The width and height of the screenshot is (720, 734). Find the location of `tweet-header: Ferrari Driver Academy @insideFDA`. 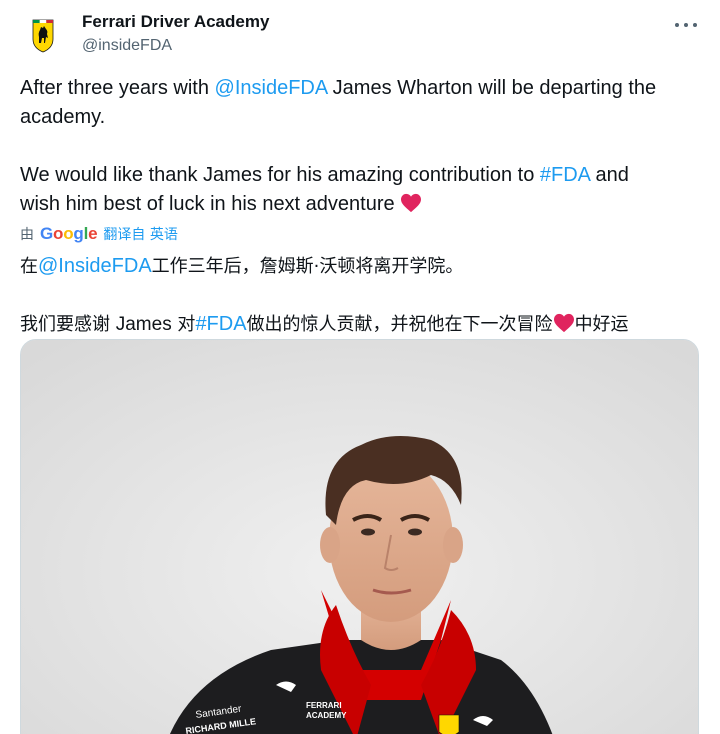

tweet-header: Ferrari Driver Academy @insideFDA is located at coordinates (360, 36).